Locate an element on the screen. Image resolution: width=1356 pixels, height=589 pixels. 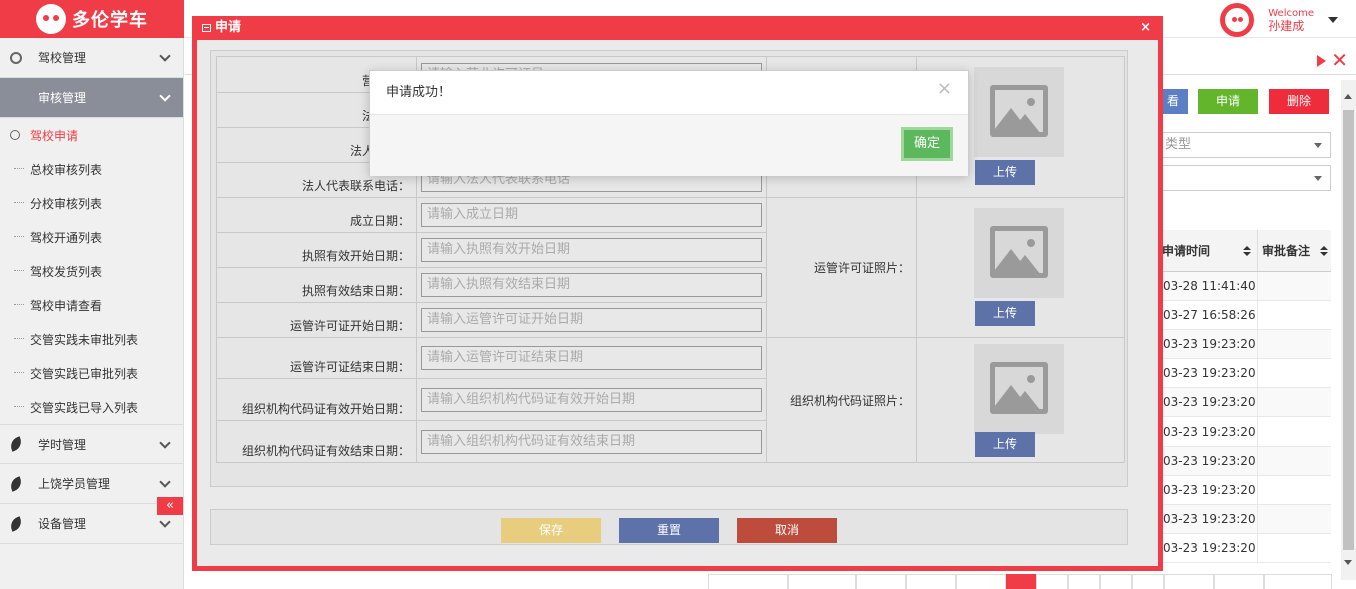
apply-button: 申请 is located at coordinates (1228, 101).